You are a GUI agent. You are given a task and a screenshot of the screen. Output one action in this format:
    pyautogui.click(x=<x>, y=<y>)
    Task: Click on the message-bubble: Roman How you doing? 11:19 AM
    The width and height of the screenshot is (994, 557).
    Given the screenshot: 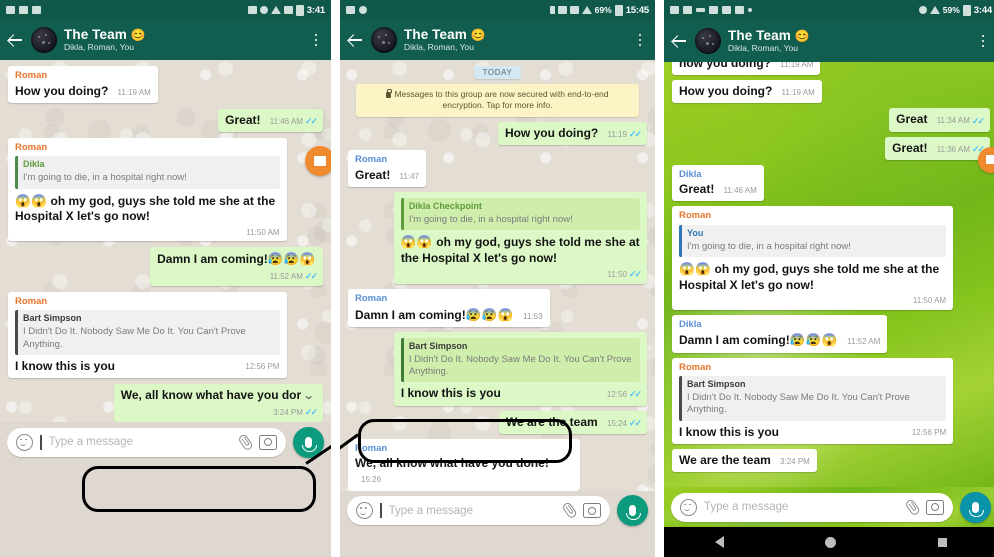 What is the action you would take?
    pyautogui.click(x=83, y=84)
    